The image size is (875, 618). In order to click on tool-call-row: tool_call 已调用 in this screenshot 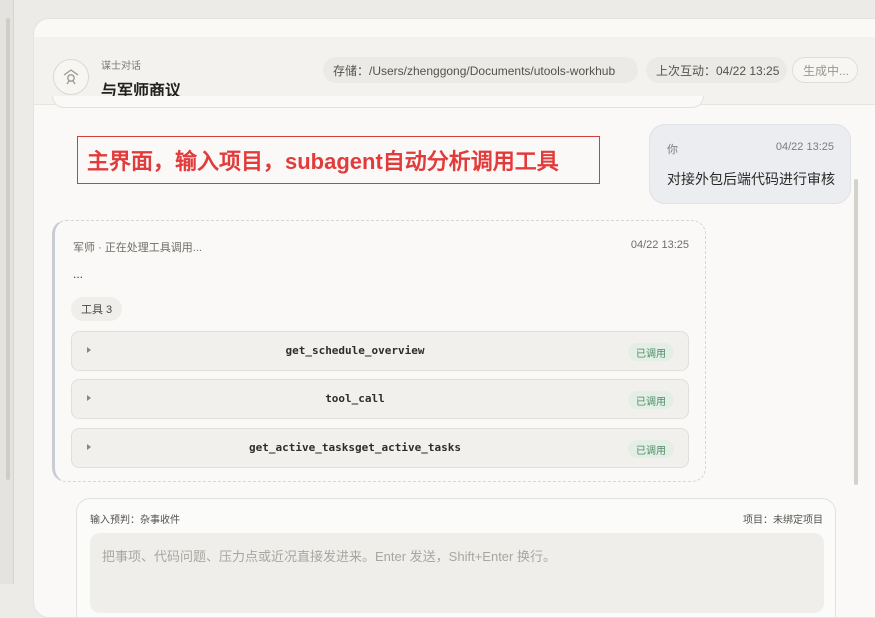, I will do `click(380, 399)`.